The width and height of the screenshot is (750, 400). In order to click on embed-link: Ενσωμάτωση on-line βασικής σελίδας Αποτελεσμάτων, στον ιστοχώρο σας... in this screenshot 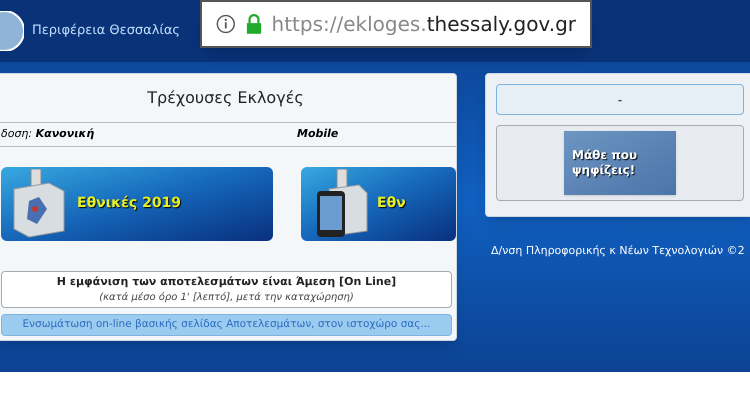, I will do `click(226, 325)`.